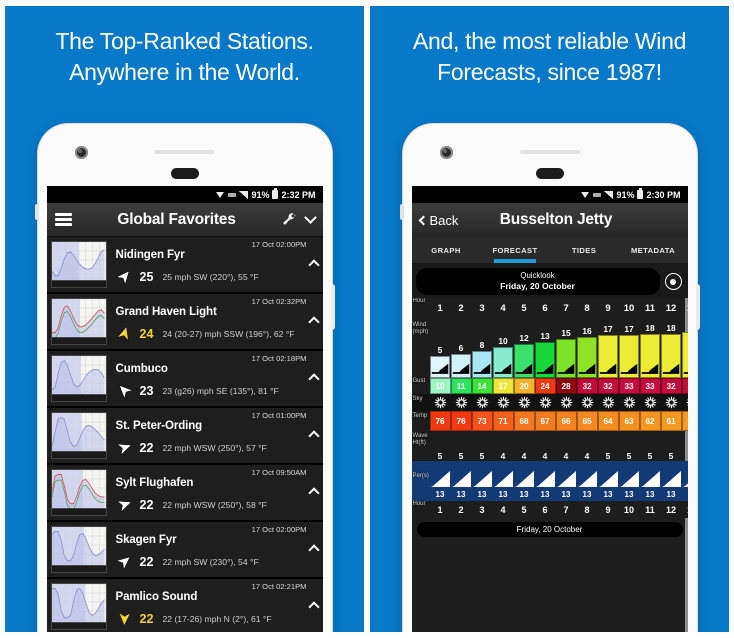  What do you see at coordinates (154, 483) in the screenshot?
I see `station-name: Sylt Flughafen` at bounding box center [154, 483].